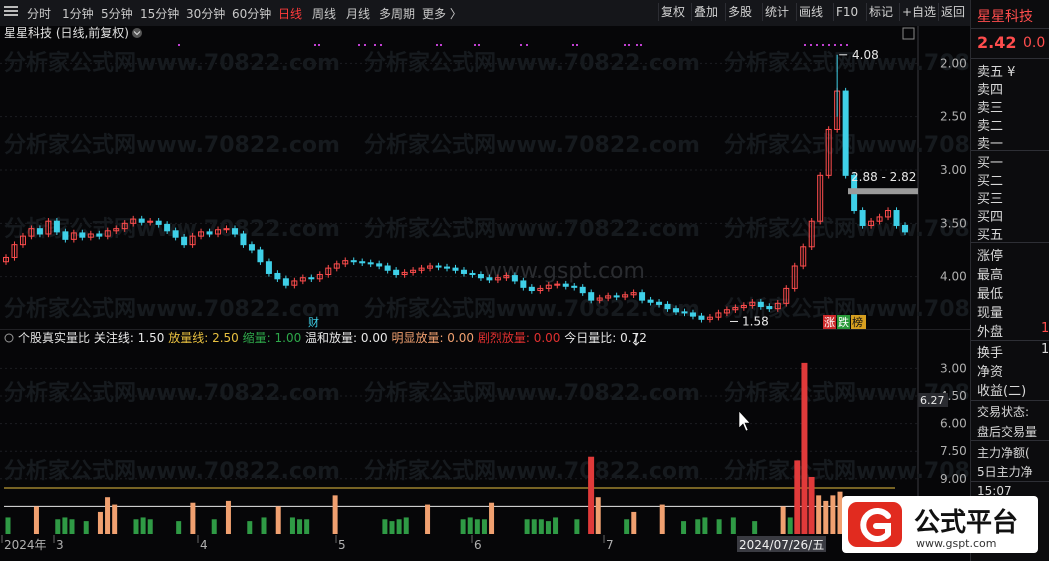 The image size is (1049, 561). I want to click on tab-period-4: 30分钟, so click(205, 13).